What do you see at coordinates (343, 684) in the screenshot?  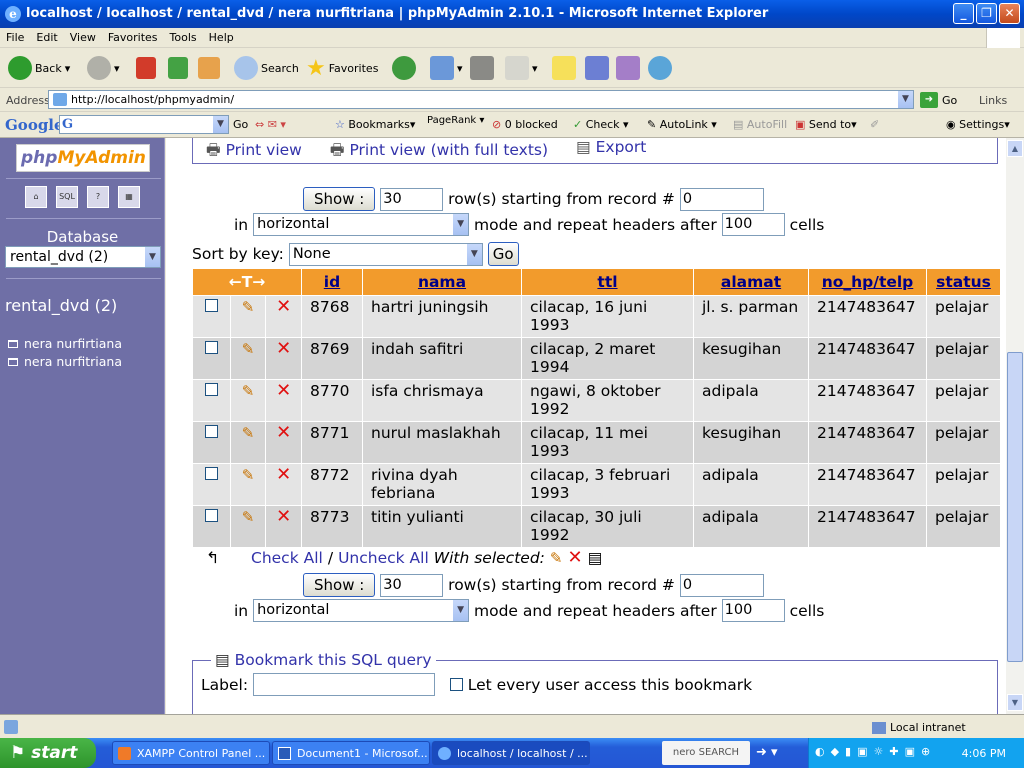 I see `bookmark-label-input` at bounding box center [343, 684].